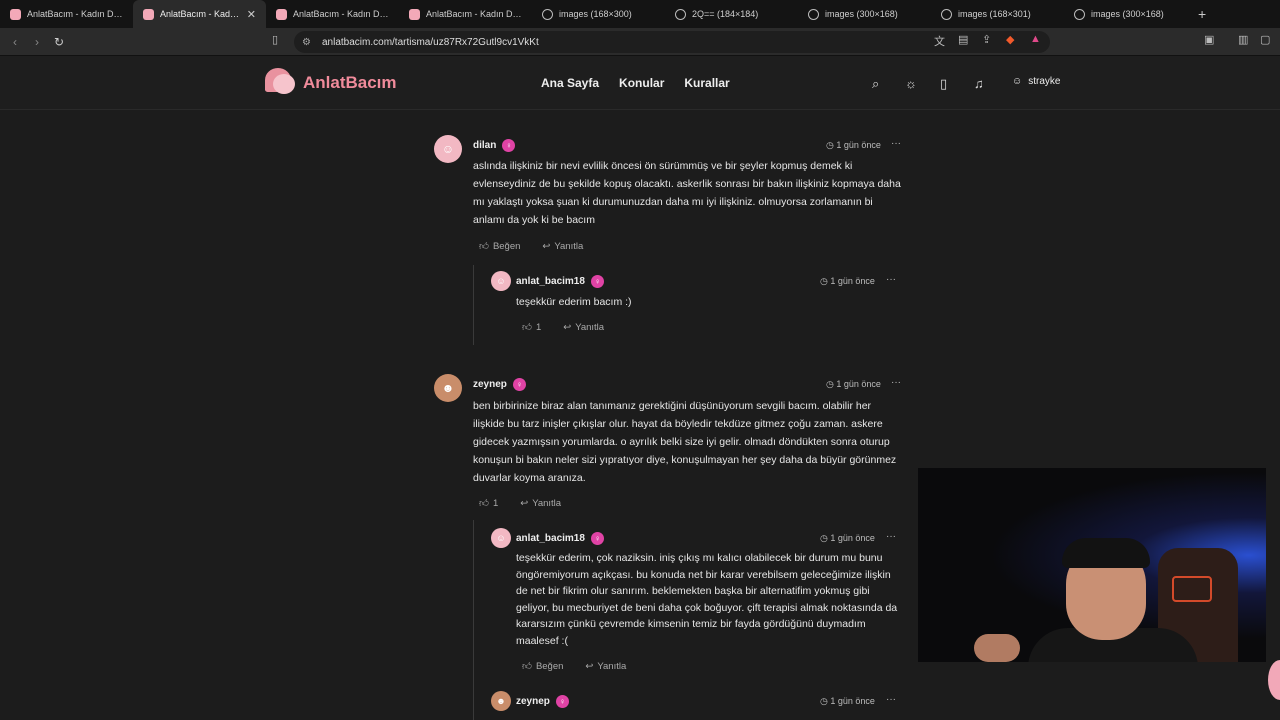  Describe the element at coordinates (308, 42) in the screenshot. I see `site-settings-icon: ⚙` at that location.